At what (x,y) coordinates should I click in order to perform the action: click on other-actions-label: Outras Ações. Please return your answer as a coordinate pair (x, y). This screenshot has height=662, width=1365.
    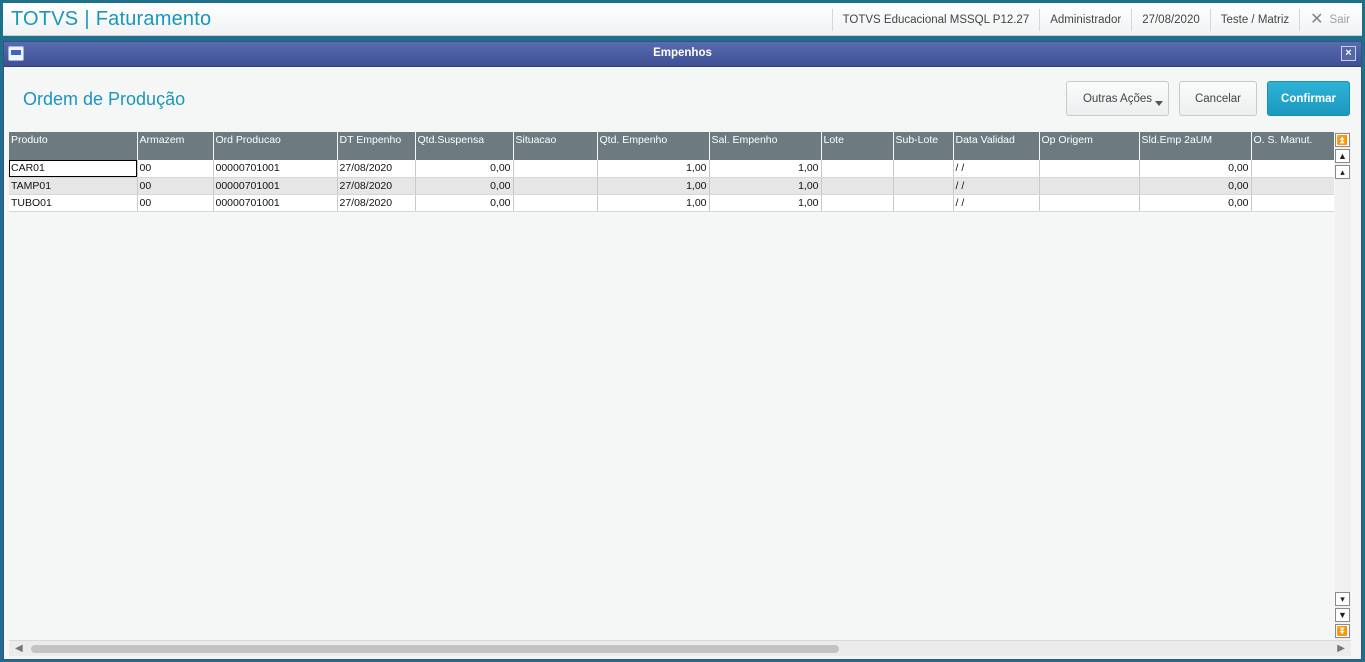
    Looking at the image, I should click on (1117, 98).